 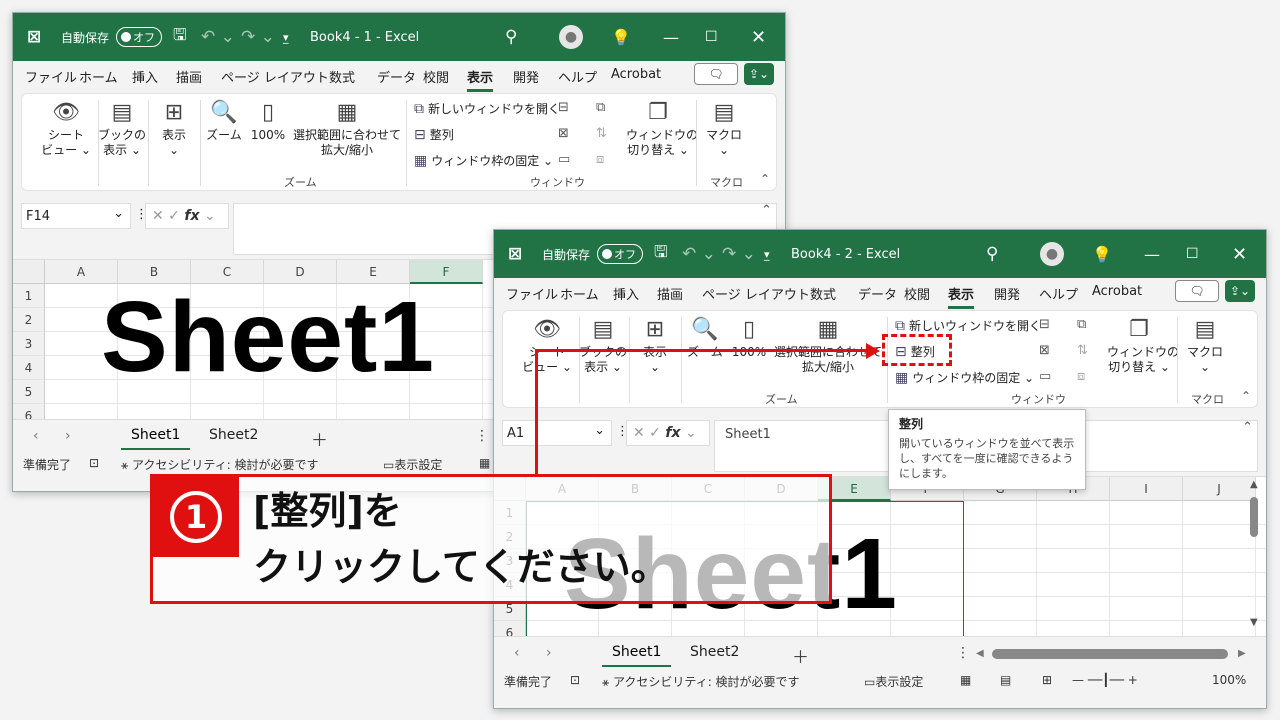 I want to click on scroll-left-icon: ◀, so click(x=980, y=653).